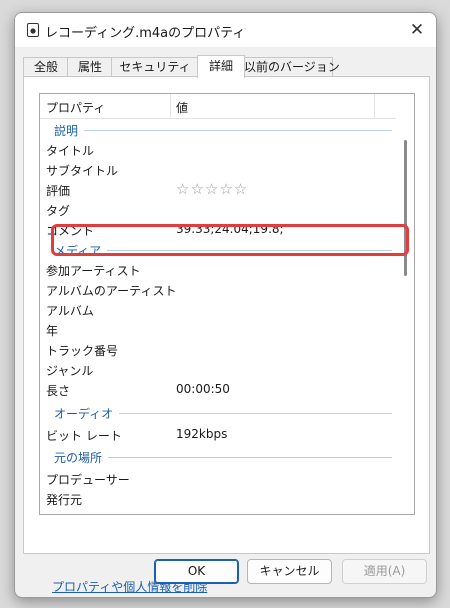  I want to click on list-item: タイトル, so click(227, 150).